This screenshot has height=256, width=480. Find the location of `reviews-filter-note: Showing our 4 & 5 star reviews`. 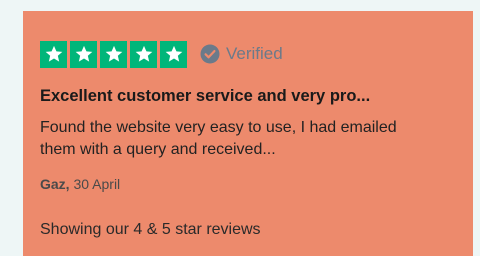

reviews-filter-note: Showing our 4 & 5 star reviews is located at coordinates (150, 229).